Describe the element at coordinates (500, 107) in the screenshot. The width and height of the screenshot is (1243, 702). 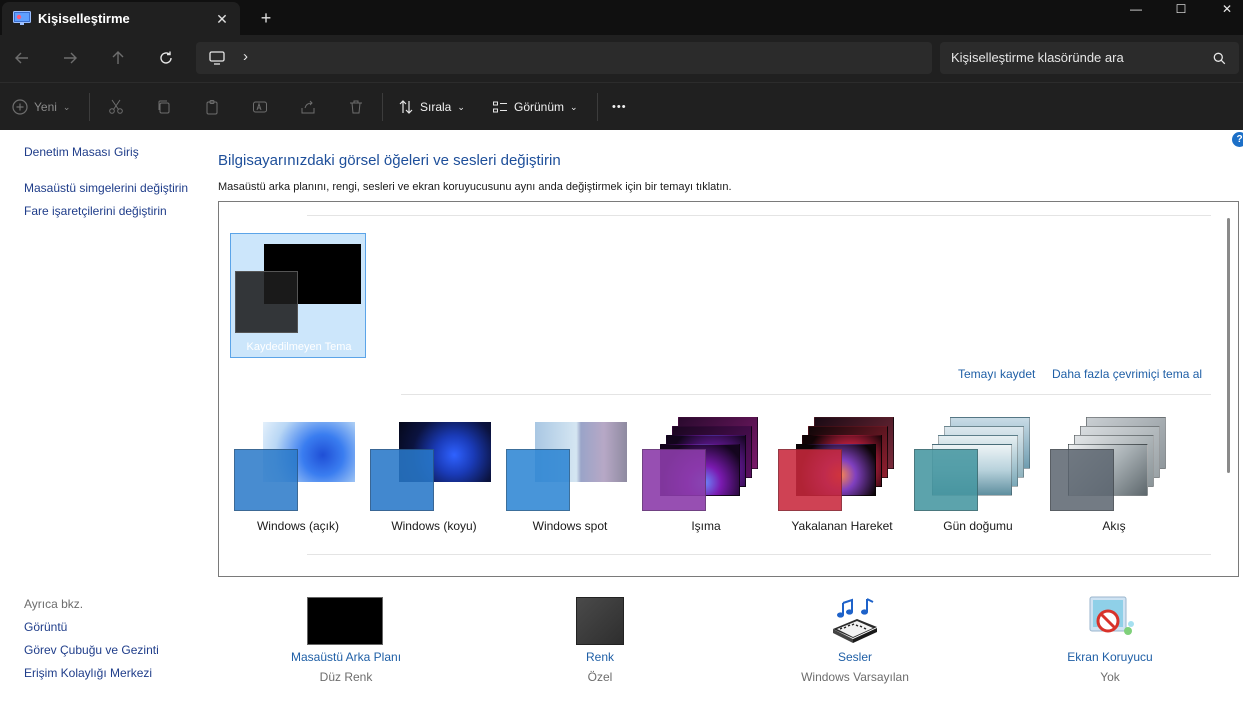
I see `view-list-icon` at that location.